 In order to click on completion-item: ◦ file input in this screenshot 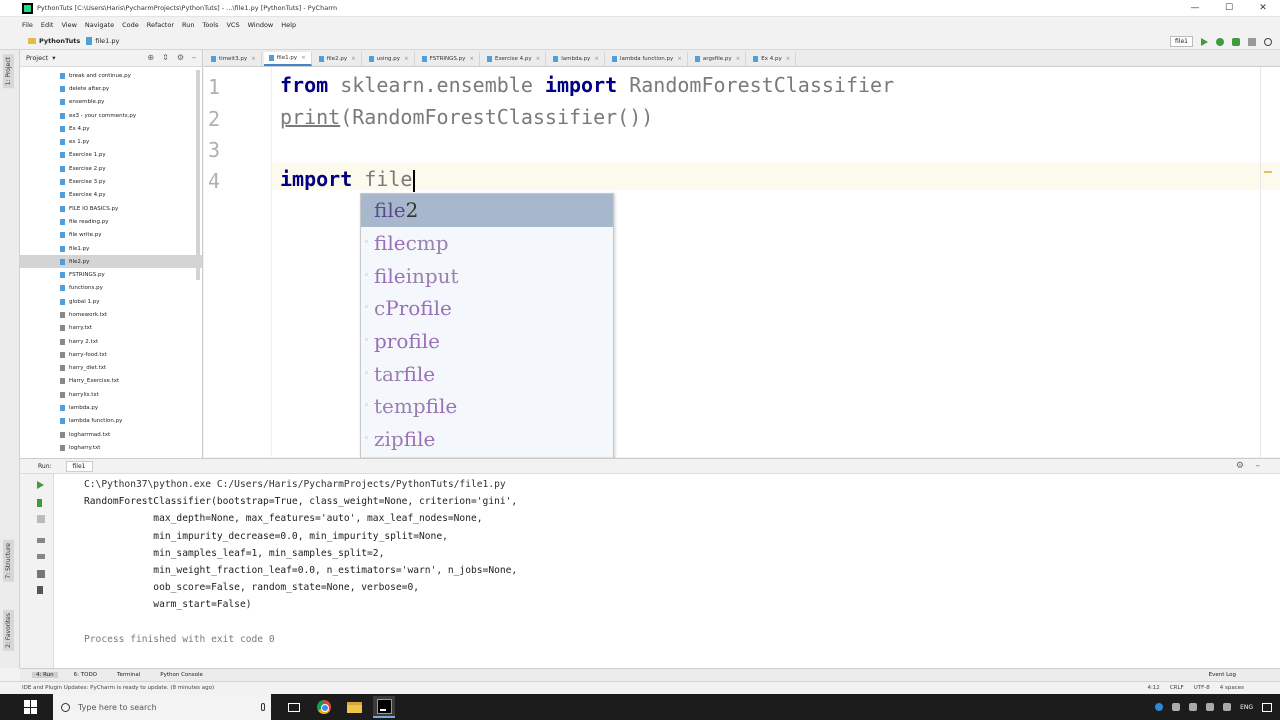, I will do `click(487, 275)`.